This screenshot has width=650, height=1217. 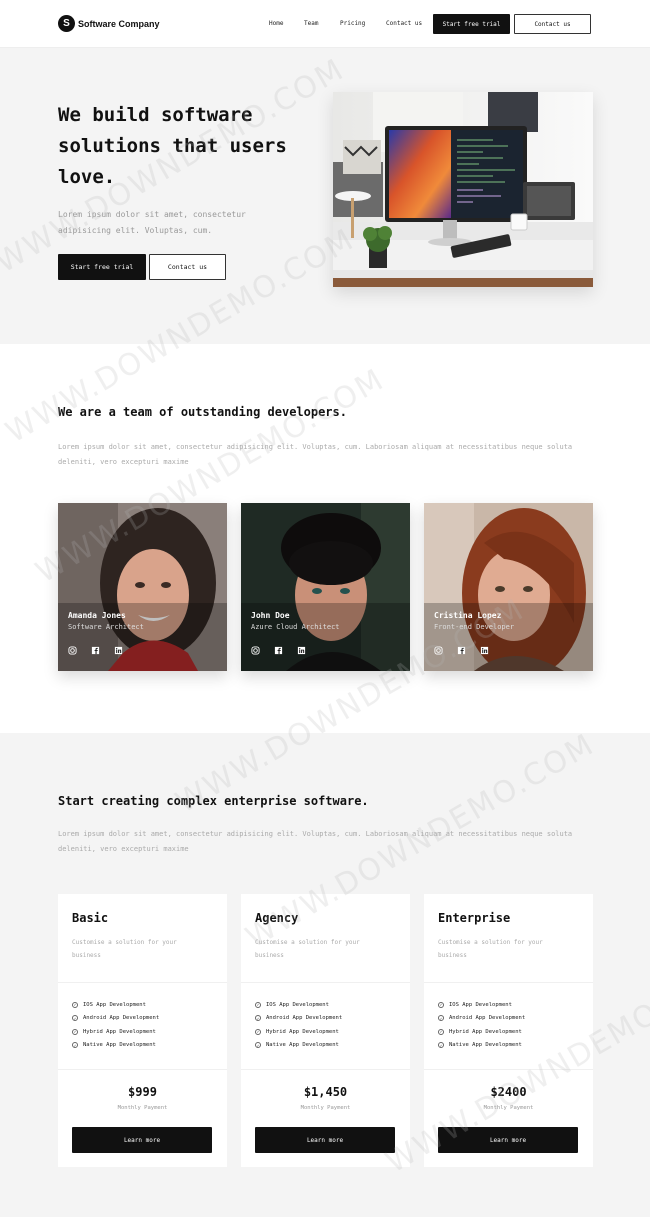 What do you see at coordinates (106, 627) in the screenshot?
I see `team-member-role: Software Architect` at bounding box center [106, 627].